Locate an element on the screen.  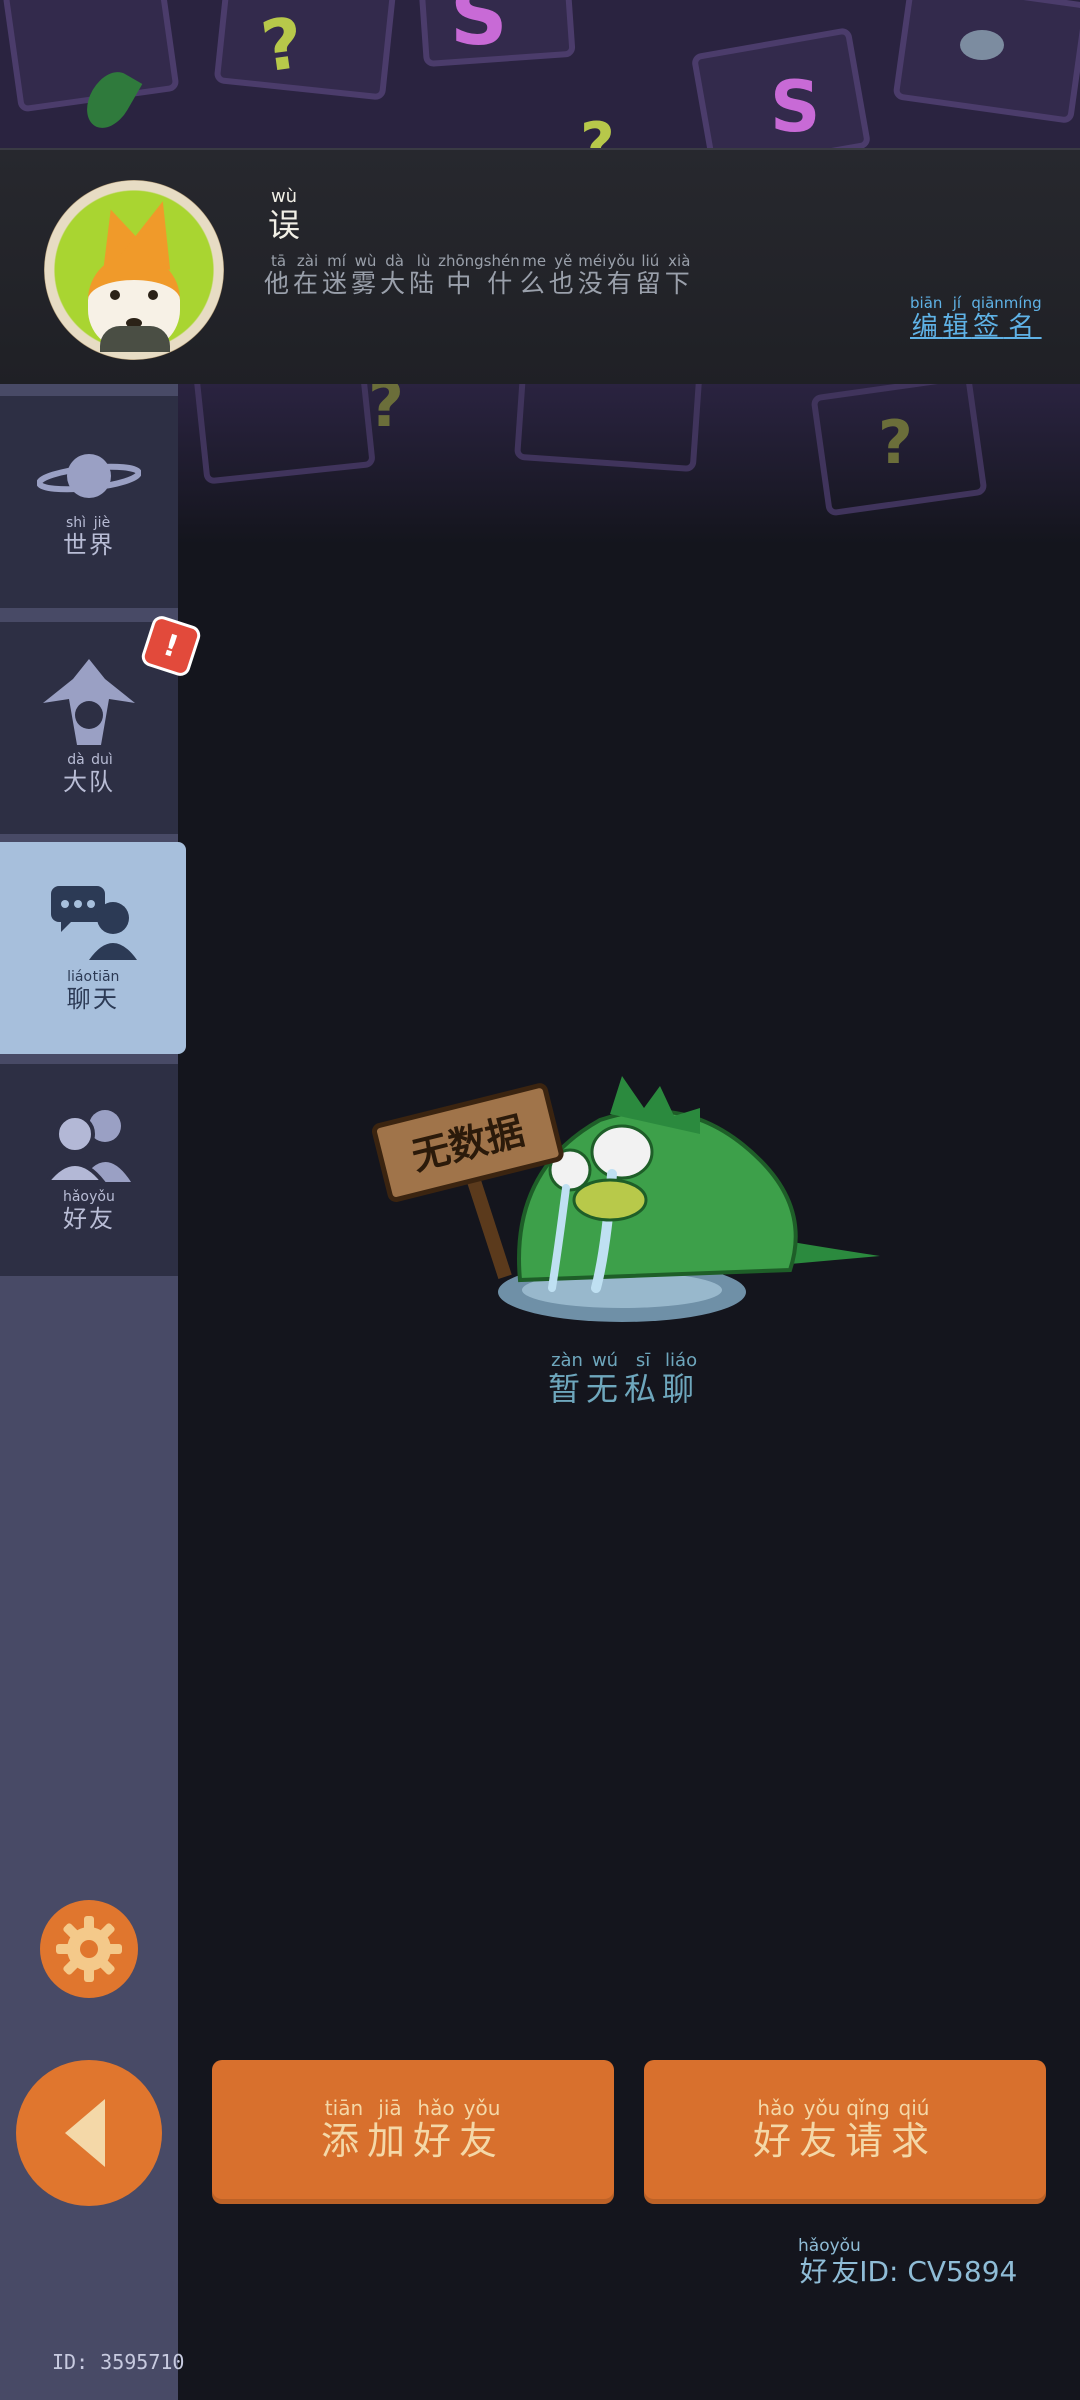
empty-state-illustration: 无数据 is located at coordinates (630, 1200).